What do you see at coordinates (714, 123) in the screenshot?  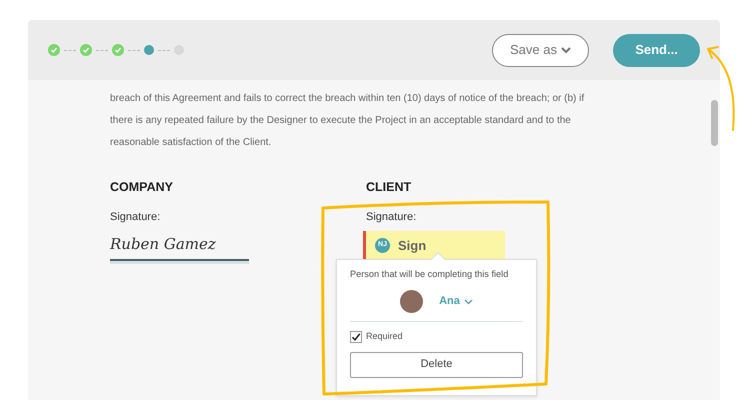 I see `scrollbar-thumb` at bounding box center [714, 123].